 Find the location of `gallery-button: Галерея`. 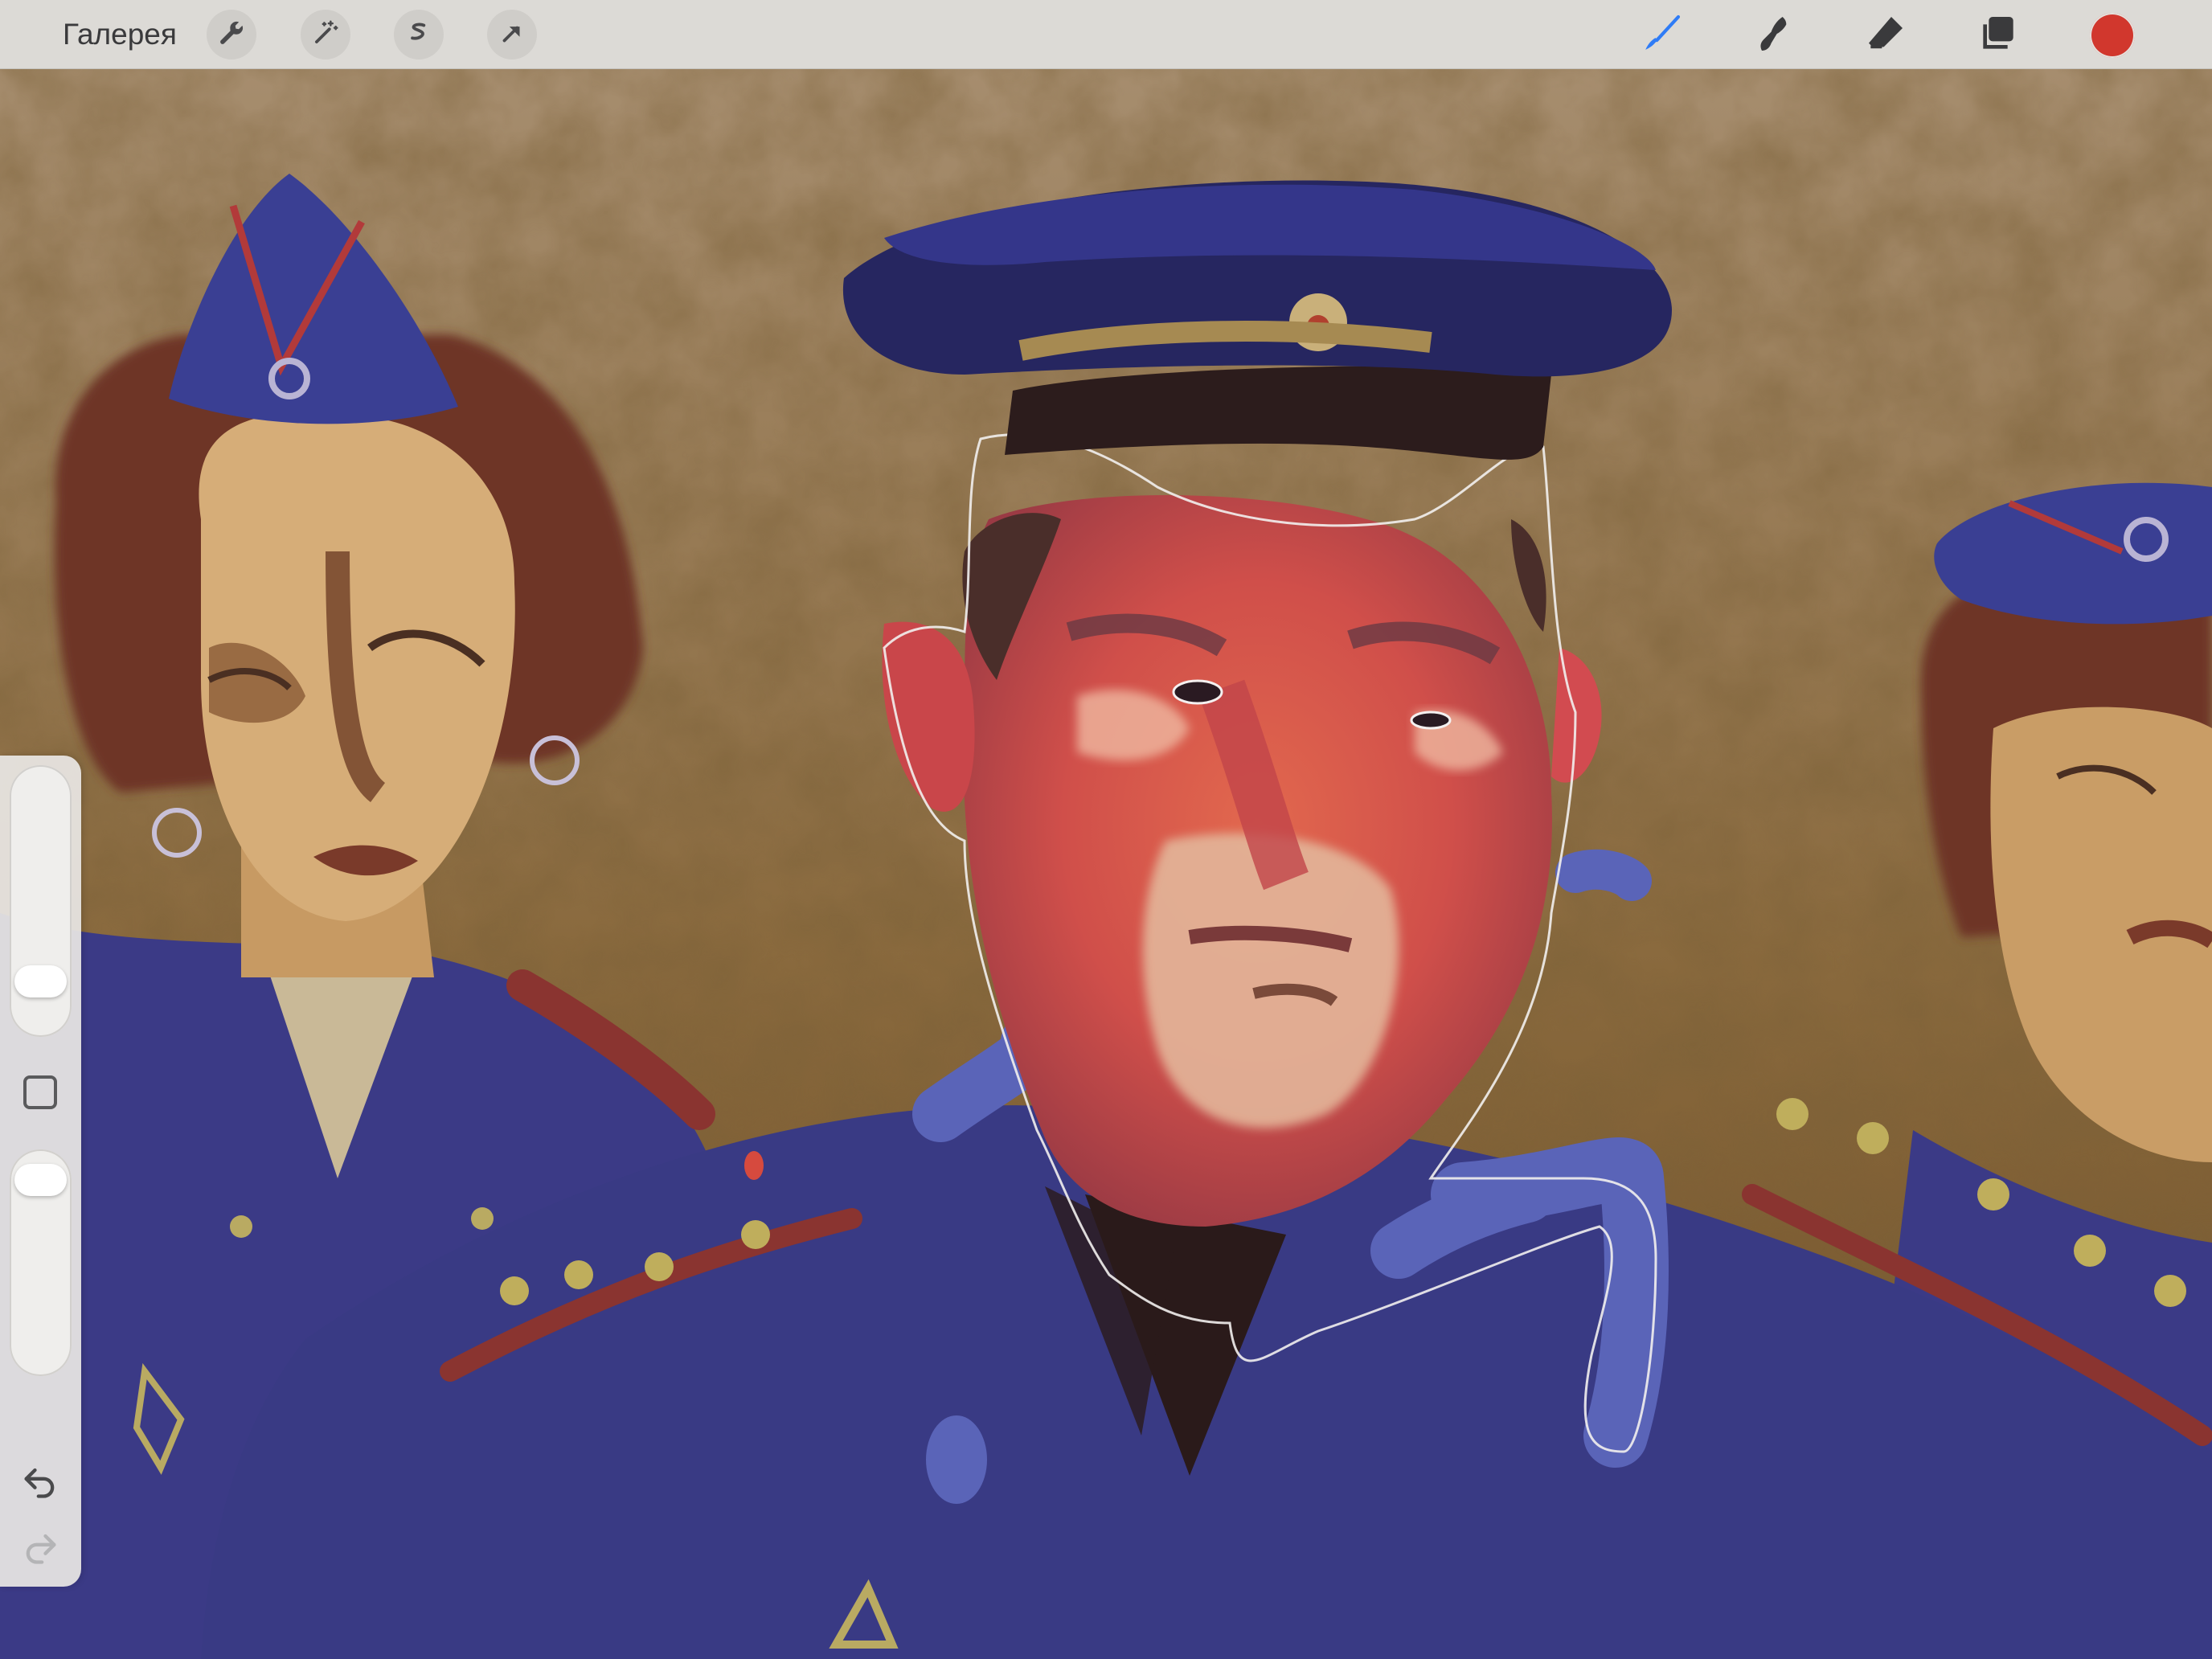

gallery-button: Галерея is located at coordinates (120, 34).